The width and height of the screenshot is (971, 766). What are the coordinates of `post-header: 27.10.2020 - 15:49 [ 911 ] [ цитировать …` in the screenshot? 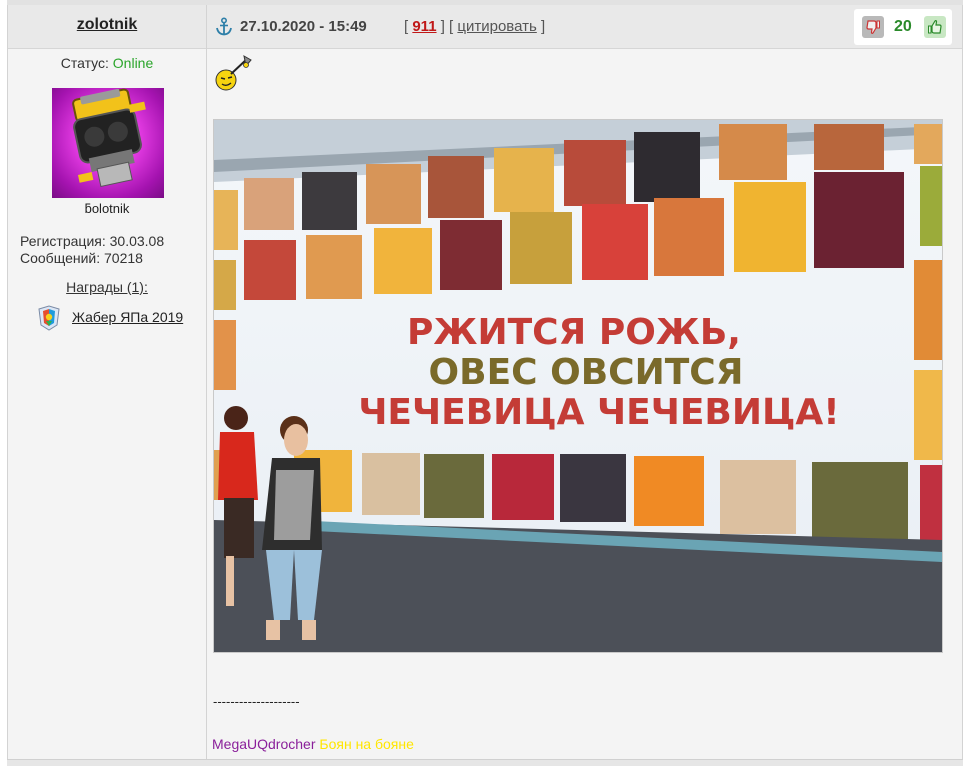 It's located at (584, 27).